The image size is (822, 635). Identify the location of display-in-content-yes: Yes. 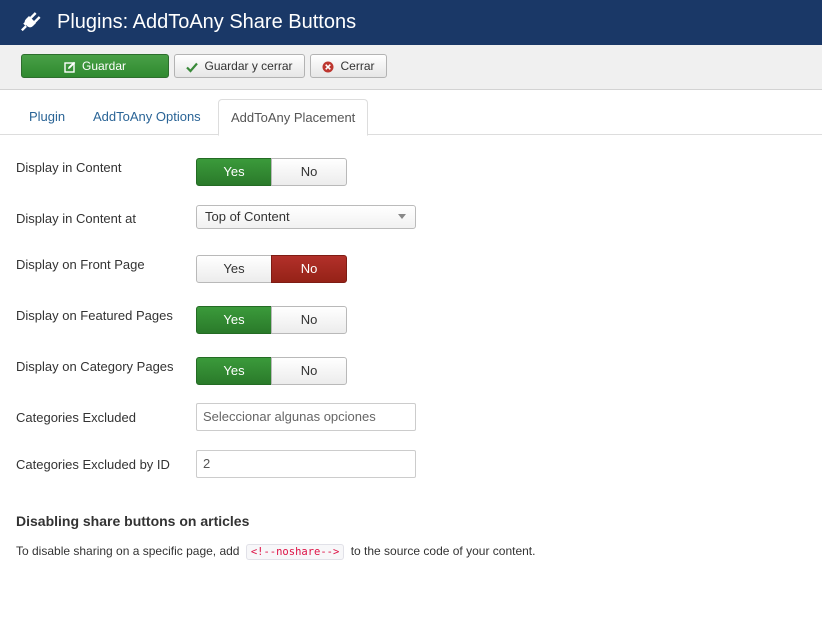
(234, 172).